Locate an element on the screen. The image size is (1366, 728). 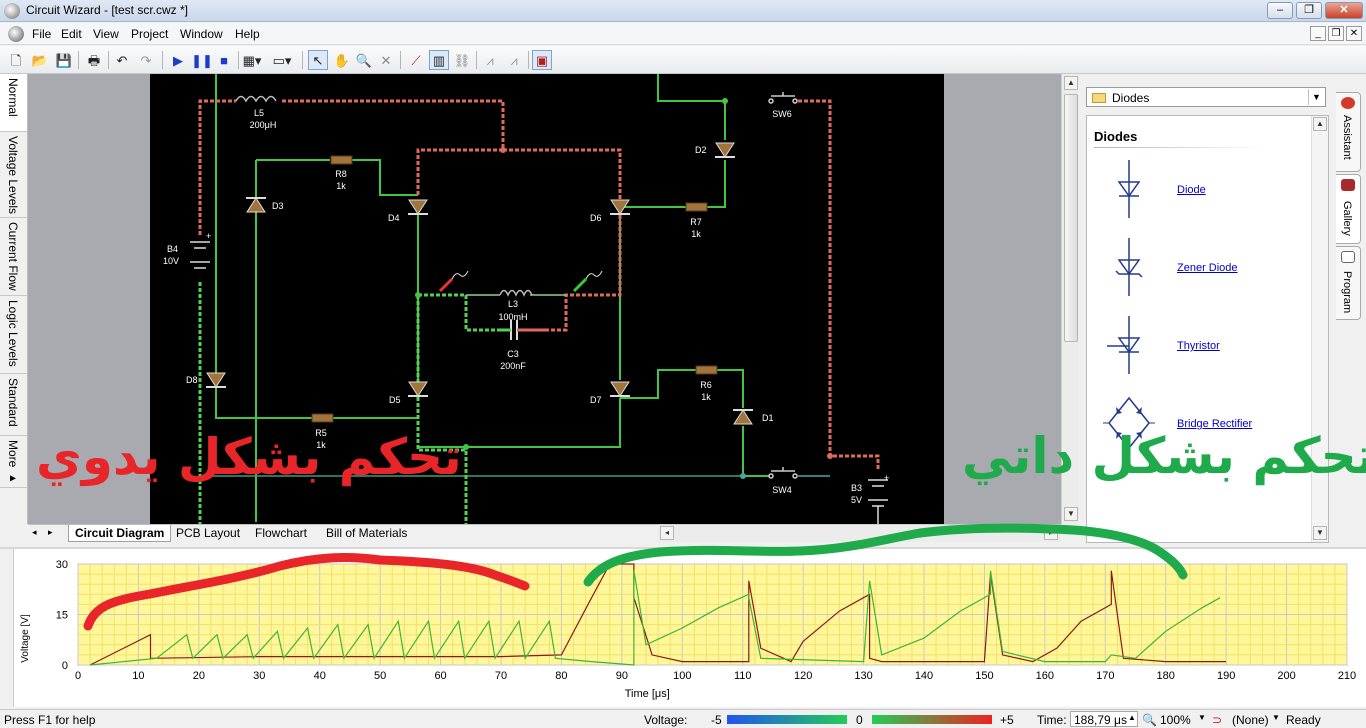
gallery-icon: ▣ is located at coordinates (542, 60).